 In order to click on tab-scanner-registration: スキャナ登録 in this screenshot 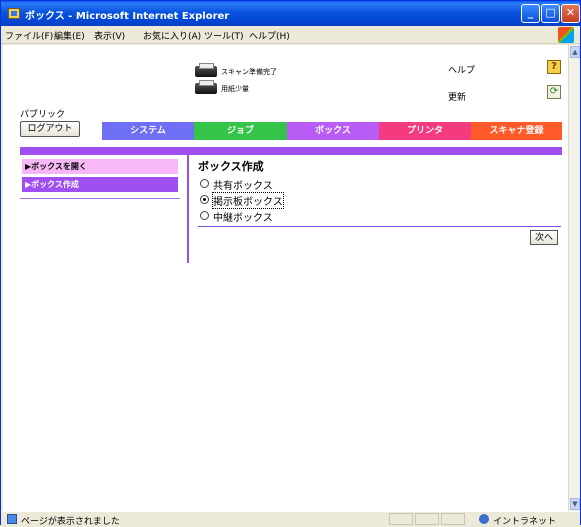, I will do `click(516, 131)`.